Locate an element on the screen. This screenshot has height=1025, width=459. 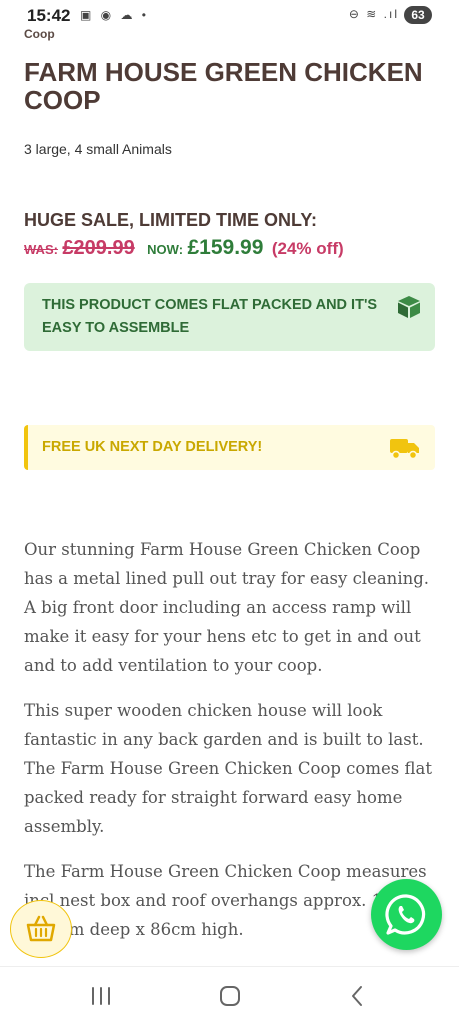
recent-apps-icon is located at coordinates (101, 996).